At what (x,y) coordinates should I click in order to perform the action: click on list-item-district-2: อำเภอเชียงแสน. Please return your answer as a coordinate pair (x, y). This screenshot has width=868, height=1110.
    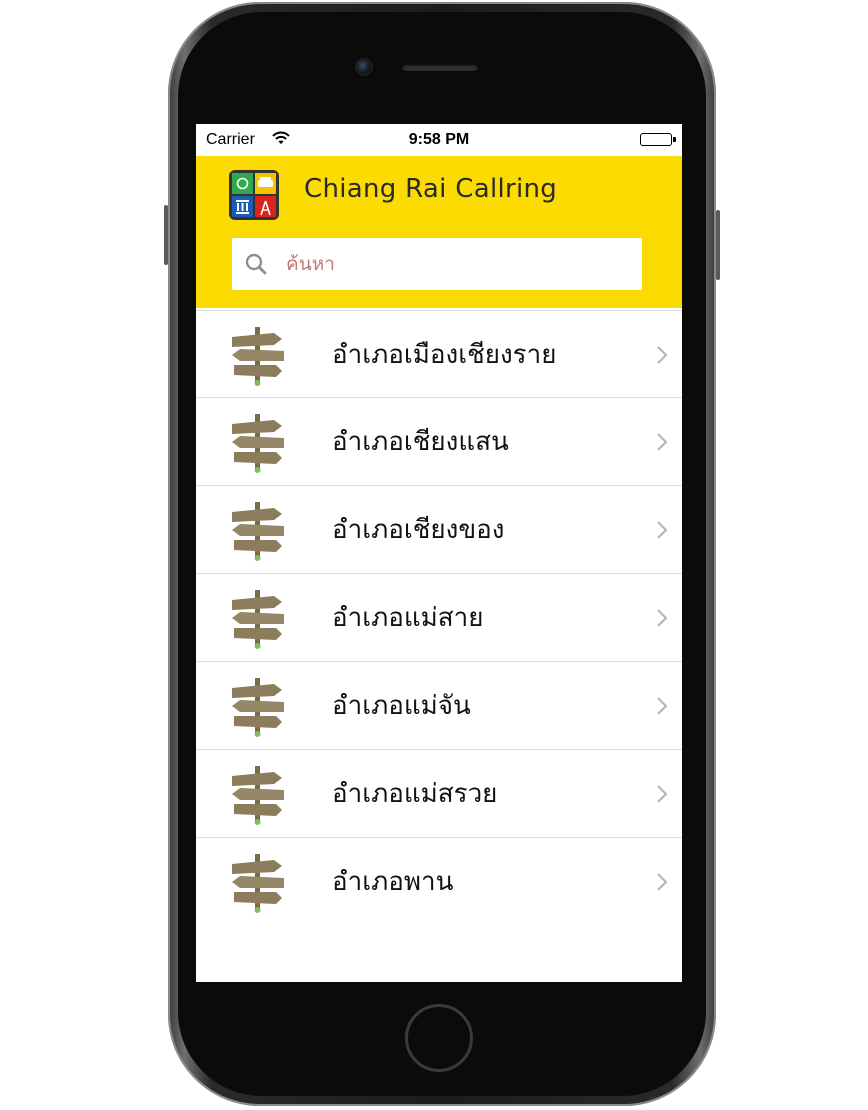
    Looking at the image, I should click on (439, 442).